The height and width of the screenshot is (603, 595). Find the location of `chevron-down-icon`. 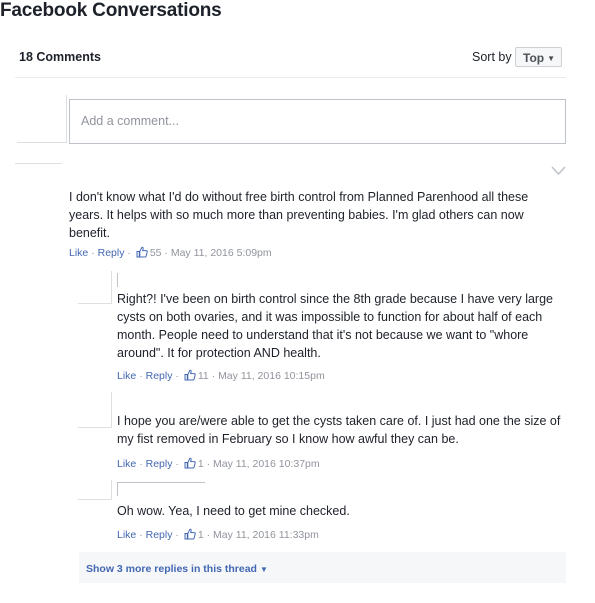

chevron-down-icon is located at coordinates (558, 170).